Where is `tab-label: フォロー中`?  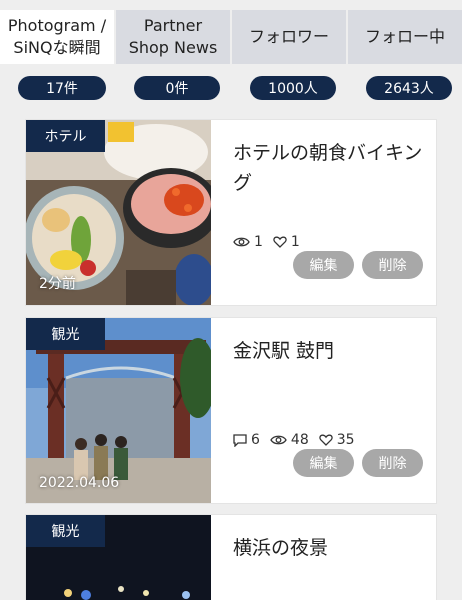 tab-label: フォロー中 is located at coordinates (404, 36).